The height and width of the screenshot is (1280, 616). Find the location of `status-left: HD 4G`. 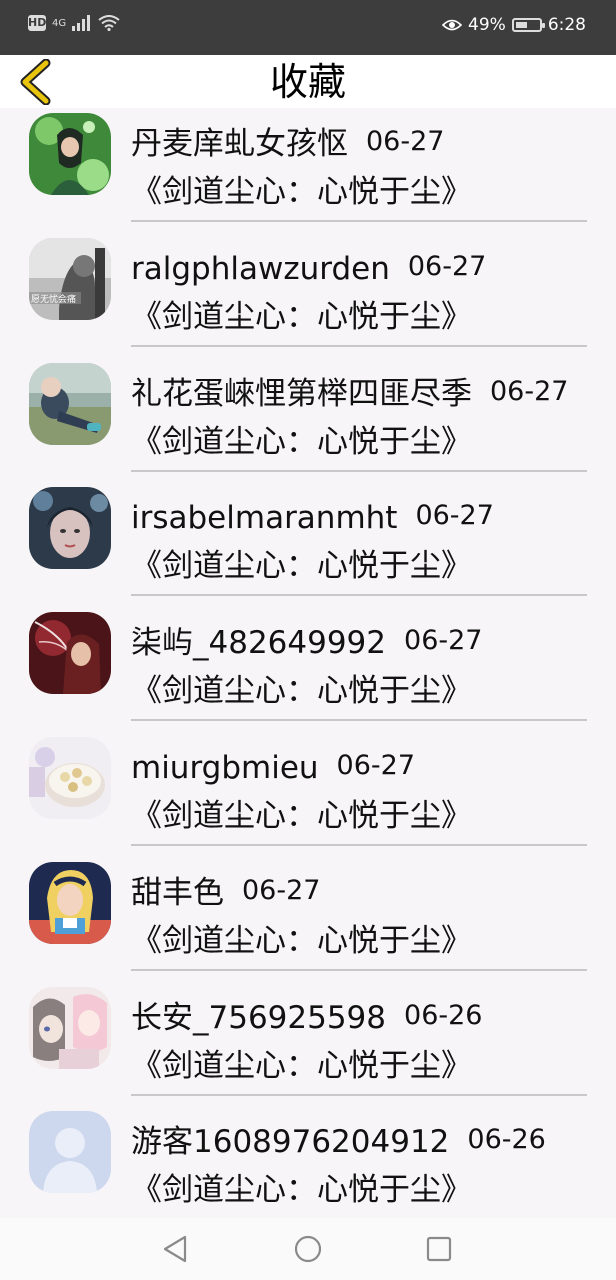

status-left: HD 4G is located at coordinates (74, 23).